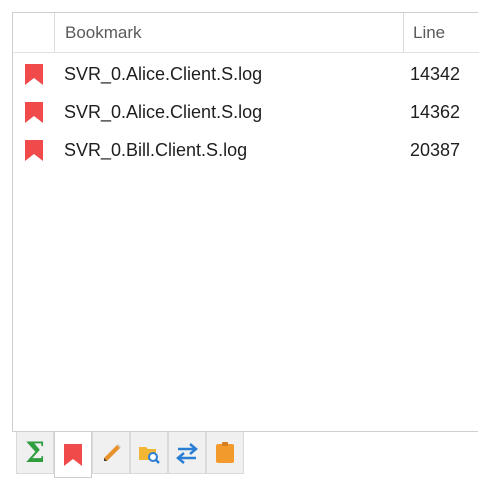 This screenshot has height=479, width=481. Describe the element at coordinates (441, 32) in the screenshot. I see `line-column-header: Line` at that location.